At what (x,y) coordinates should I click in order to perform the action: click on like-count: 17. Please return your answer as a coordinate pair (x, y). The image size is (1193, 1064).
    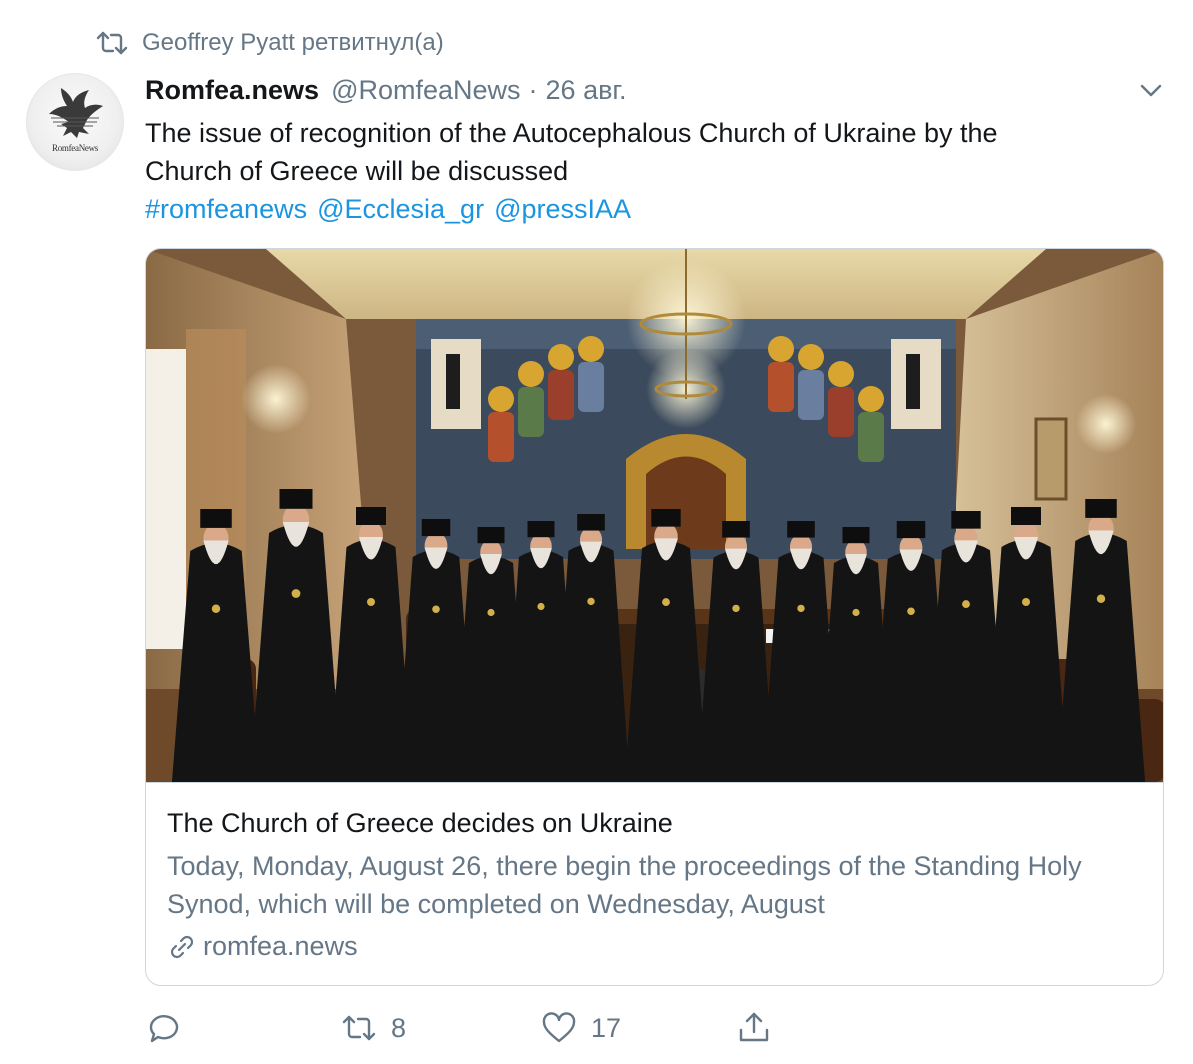
    Looking at the image, I should click on (606, 1027).